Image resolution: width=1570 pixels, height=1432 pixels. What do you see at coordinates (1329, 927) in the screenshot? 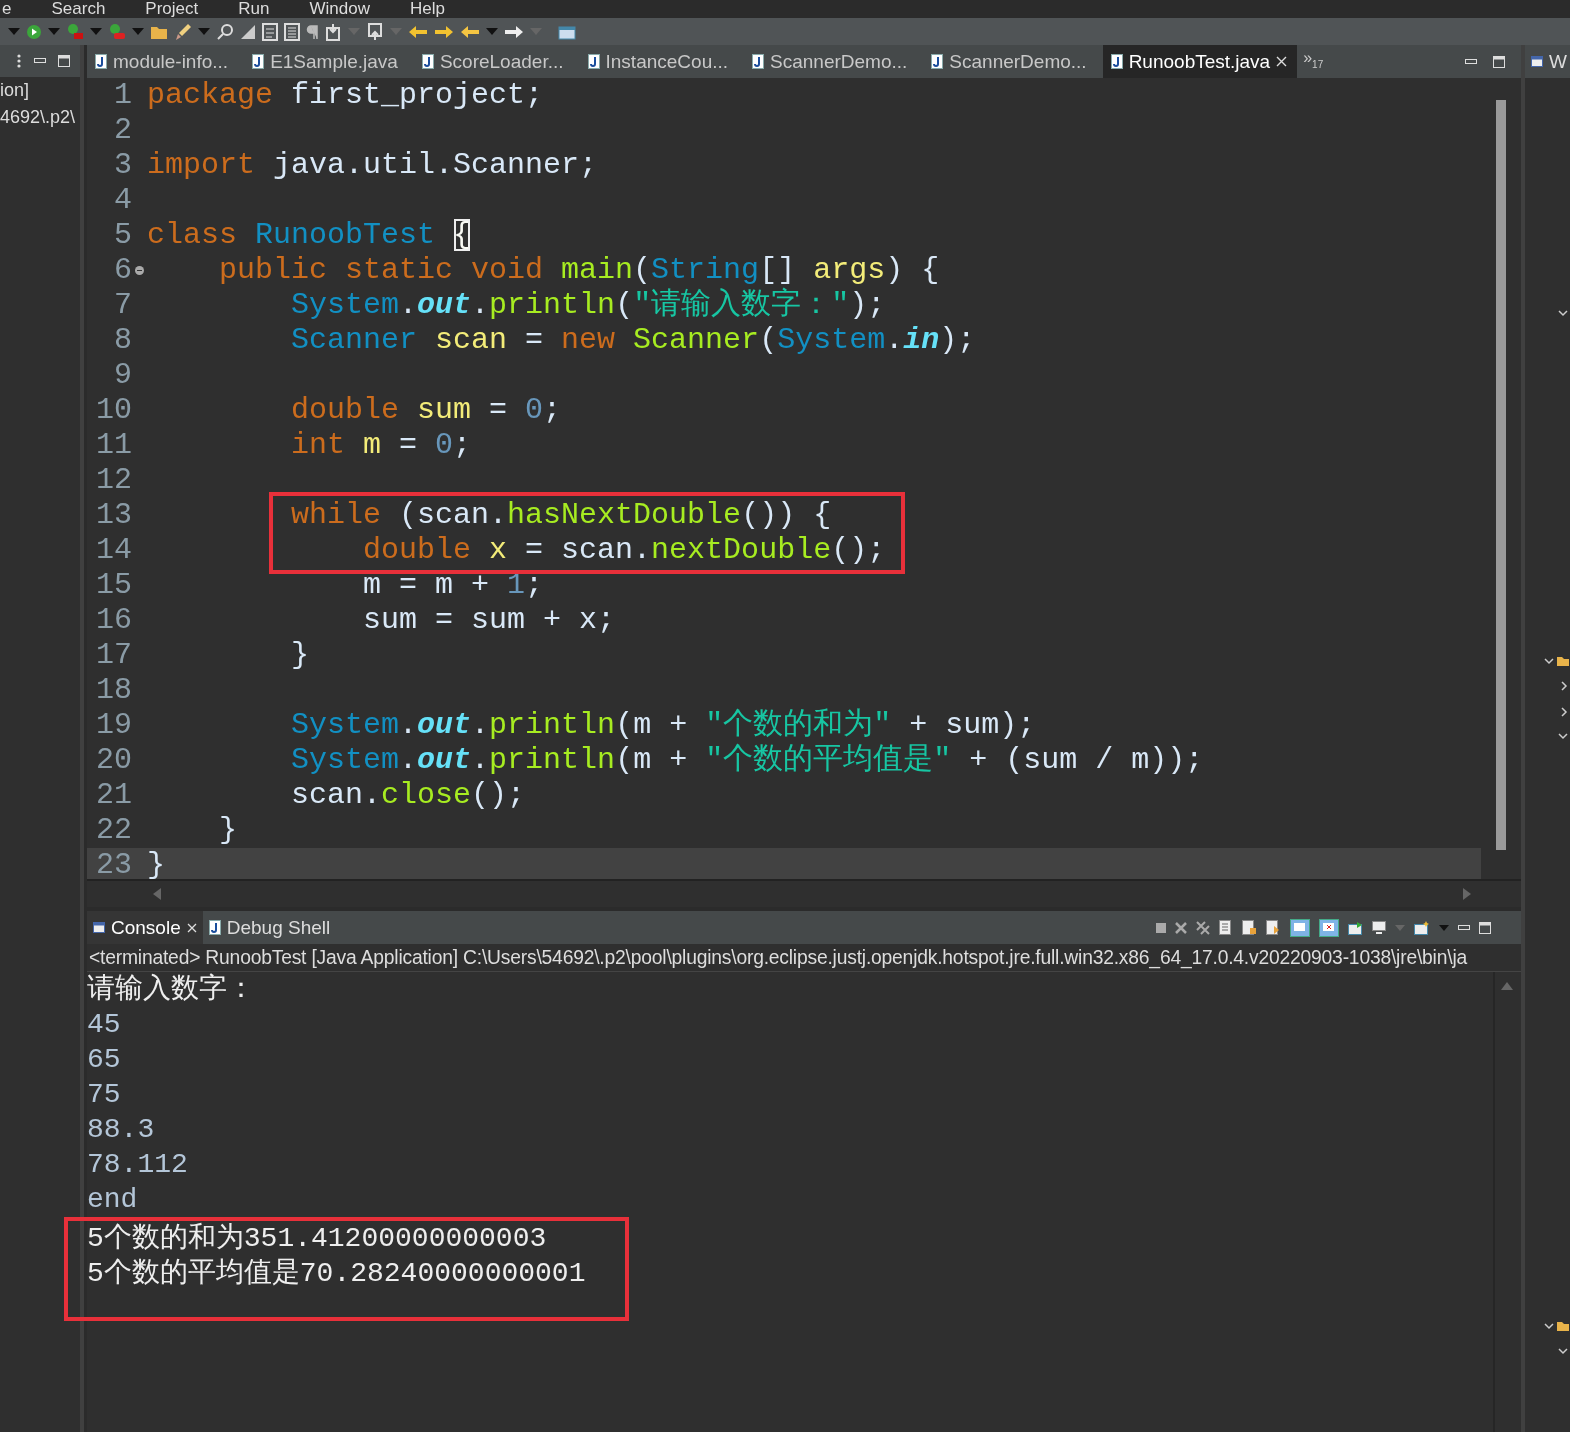
I see `show-error-icon` at bounding box center [1329, 927].